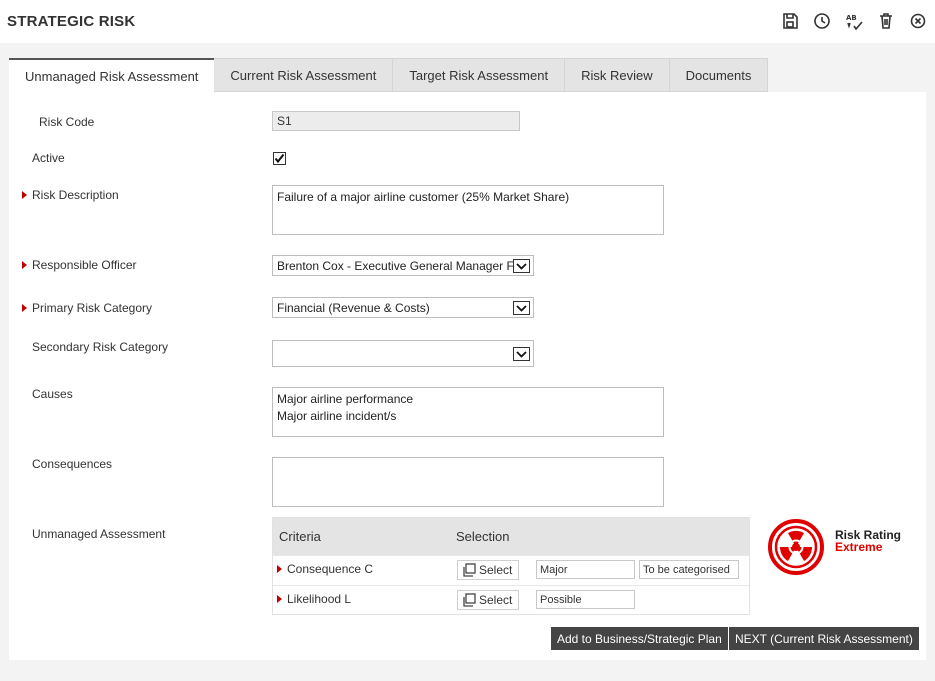 This screenshot has width=935, height=681. Describe the element at coordinates (585, 599) in the screenshot. I see `likelihood-value-field: Possible` at that location.